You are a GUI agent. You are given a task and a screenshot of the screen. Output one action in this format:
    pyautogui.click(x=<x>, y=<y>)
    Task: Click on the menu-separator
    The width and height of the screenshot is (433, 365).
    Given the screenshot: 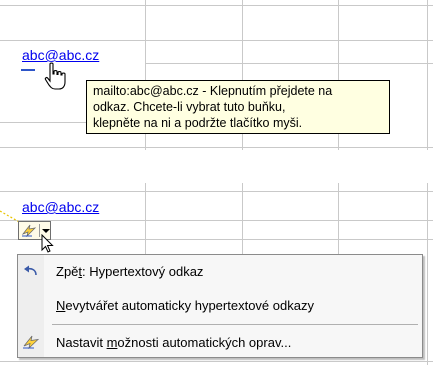 What is the action you would take?
    pyautogui.click(x=235, y=324)
    